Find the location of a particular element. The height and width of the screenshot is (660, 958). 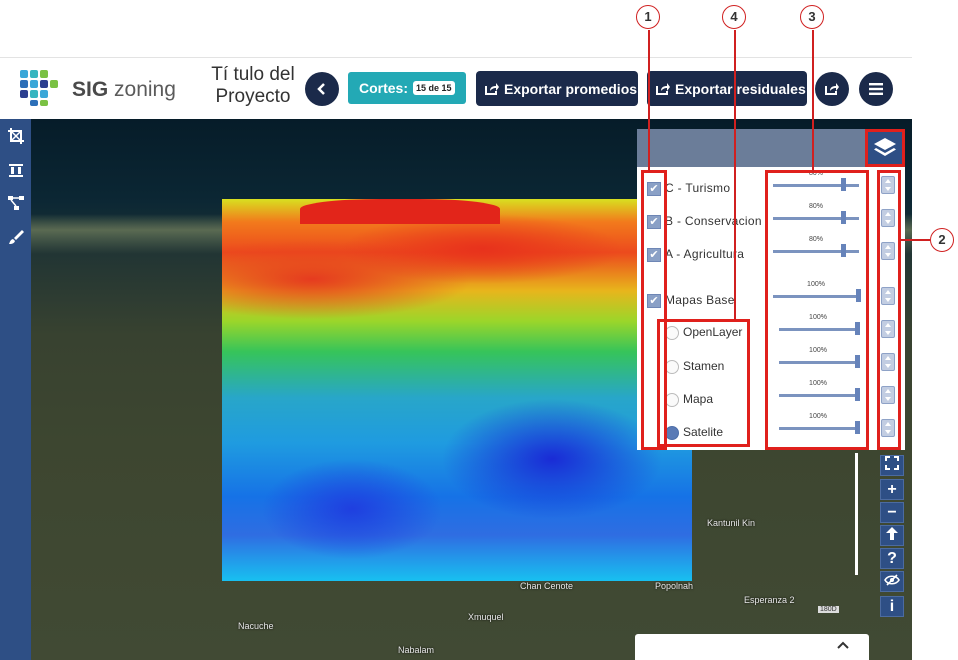

callout-marker: 1 is located at coordinates (648, 17).